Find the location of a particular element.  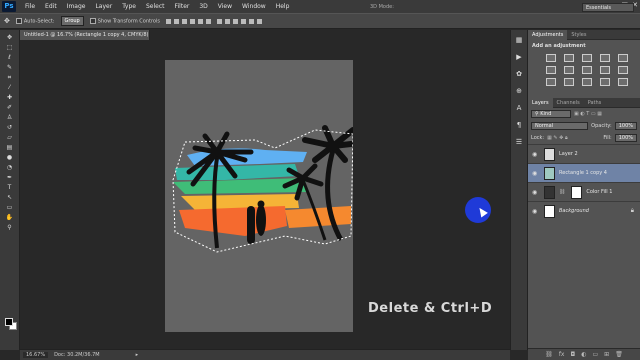

new-adjustment-icon: ◐ is located at coordinates (583, 354).